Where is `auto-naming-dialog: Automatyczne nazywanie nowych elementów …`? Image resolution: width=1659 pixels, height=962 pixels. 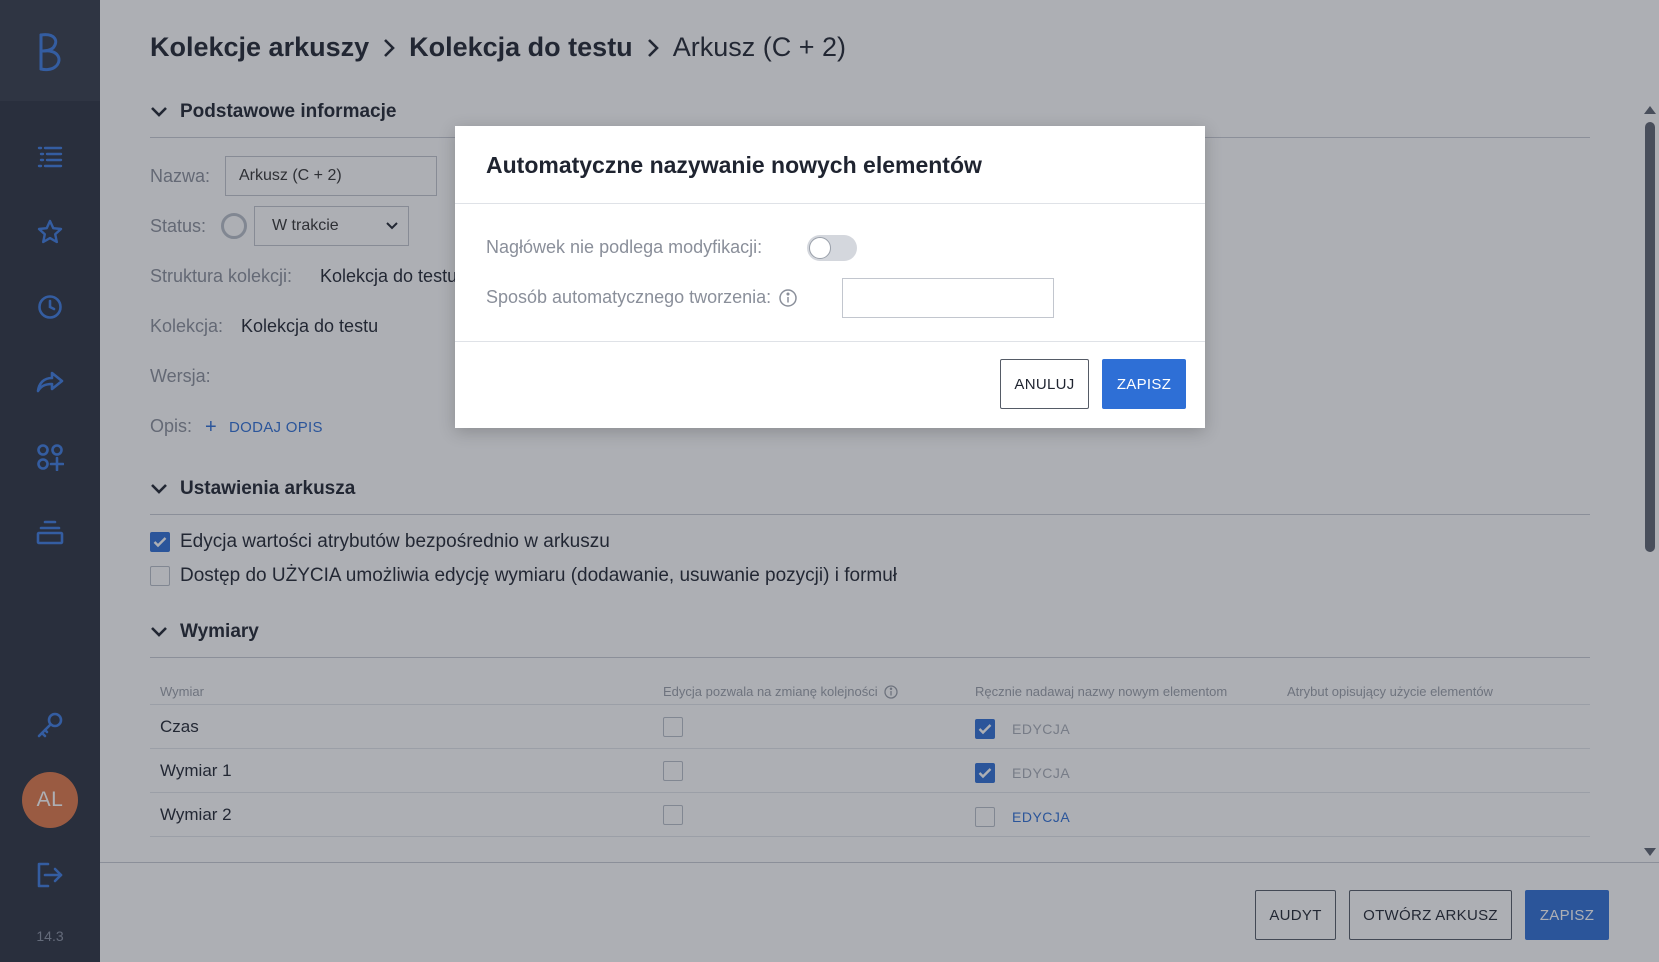 auto-naming-dialog: Automatyczne nazywanie nowych elementów … is located at coordinates (830, 277).